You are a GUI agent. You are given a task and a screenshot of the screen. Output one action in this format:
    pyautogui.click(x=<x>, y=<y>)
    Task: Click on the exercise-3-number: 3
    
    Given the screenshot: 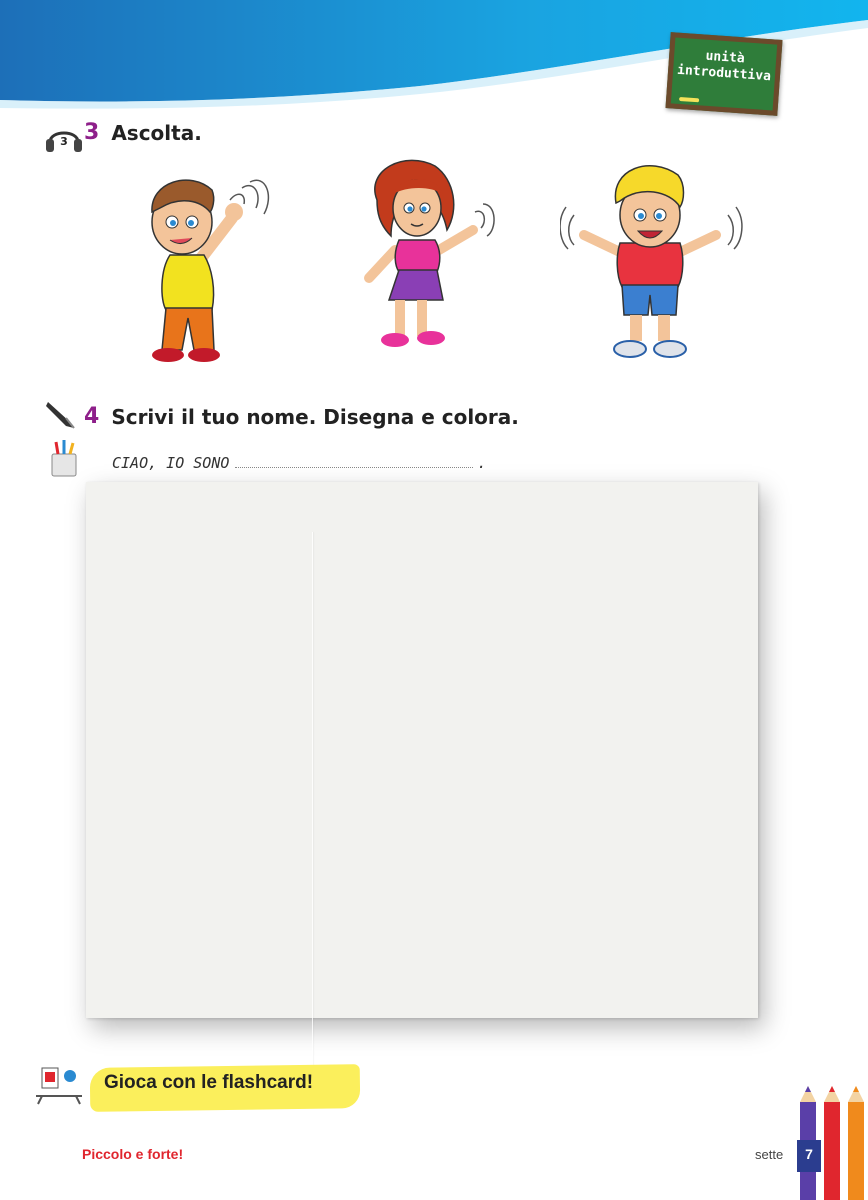 What is the action you would take?
    pyautogui.click(x=92, y=132)
    